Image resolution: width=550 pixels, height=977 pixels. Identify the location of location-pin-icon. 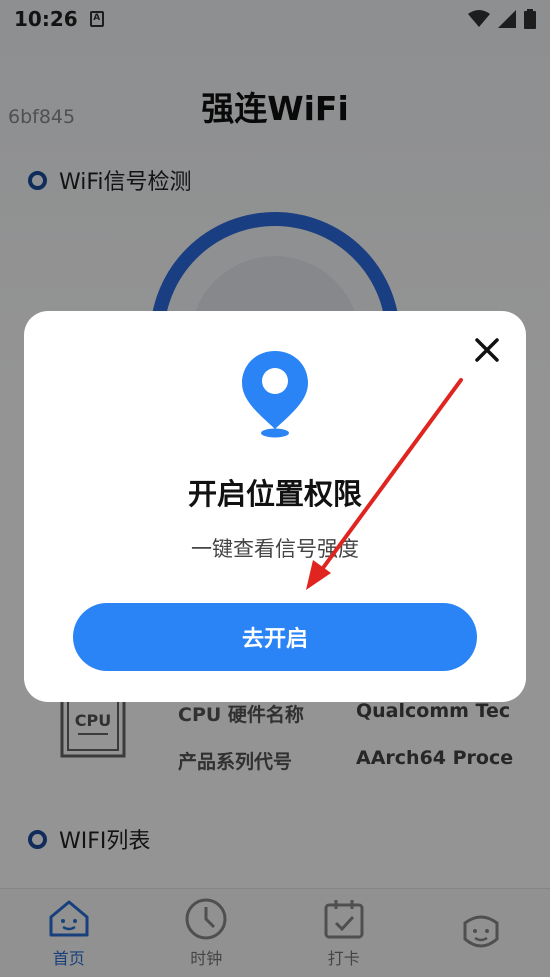
(275, 394).